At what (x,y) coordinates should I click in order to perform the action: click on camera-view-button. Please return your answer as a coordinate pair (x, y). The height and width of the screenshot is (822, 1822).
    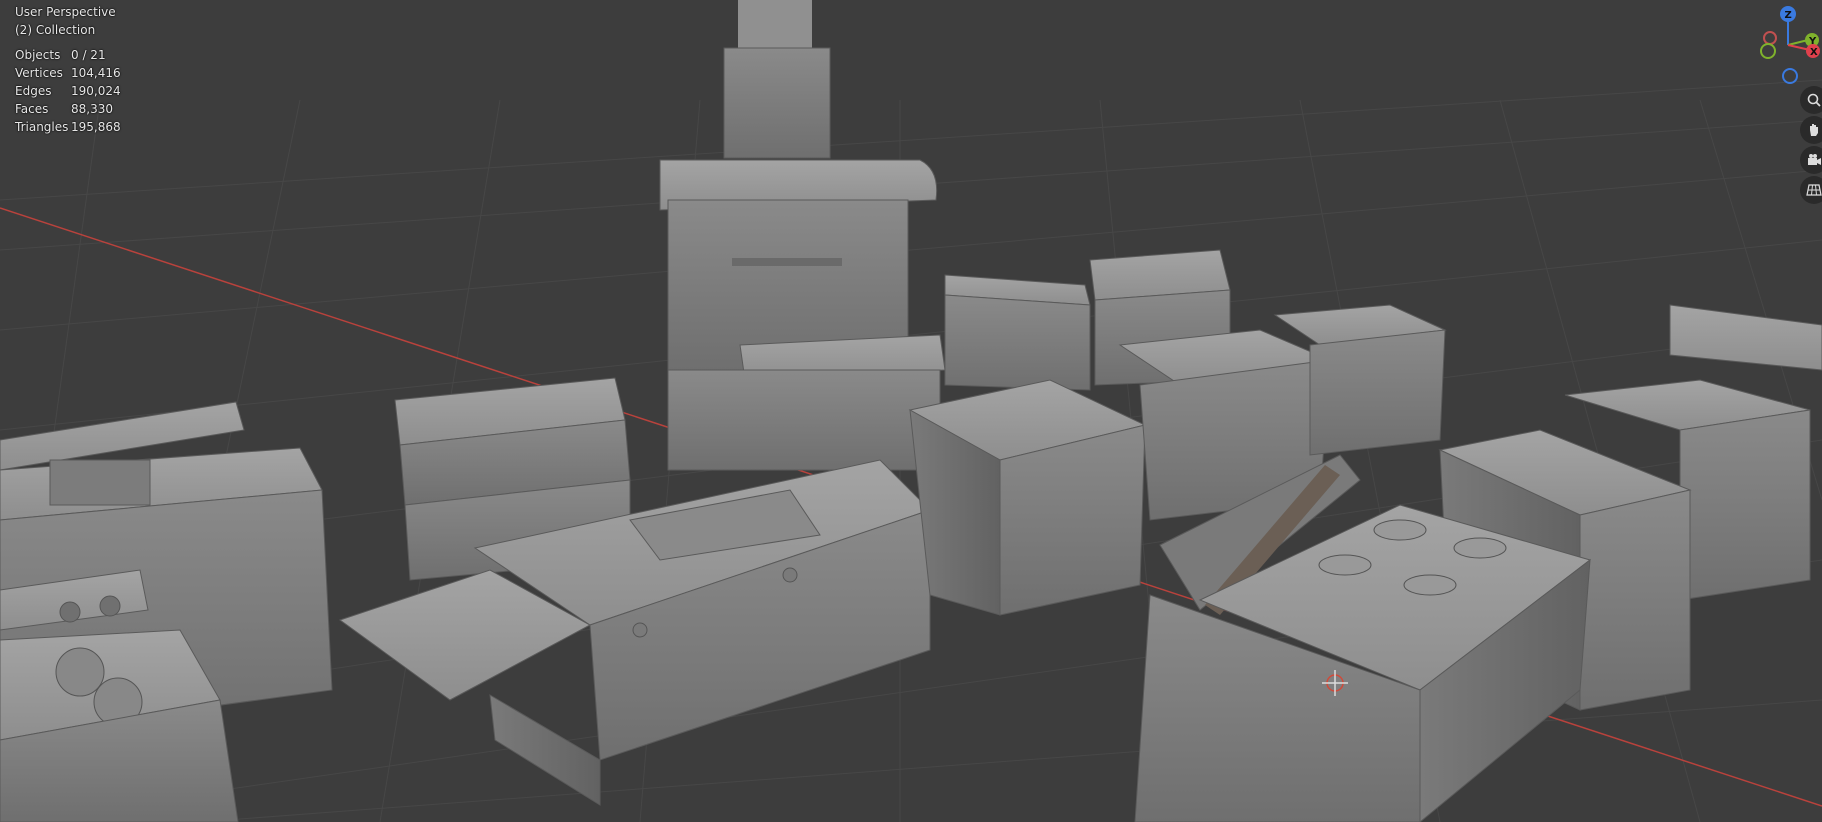
    Looking at the image, I should click on (1811, 160).